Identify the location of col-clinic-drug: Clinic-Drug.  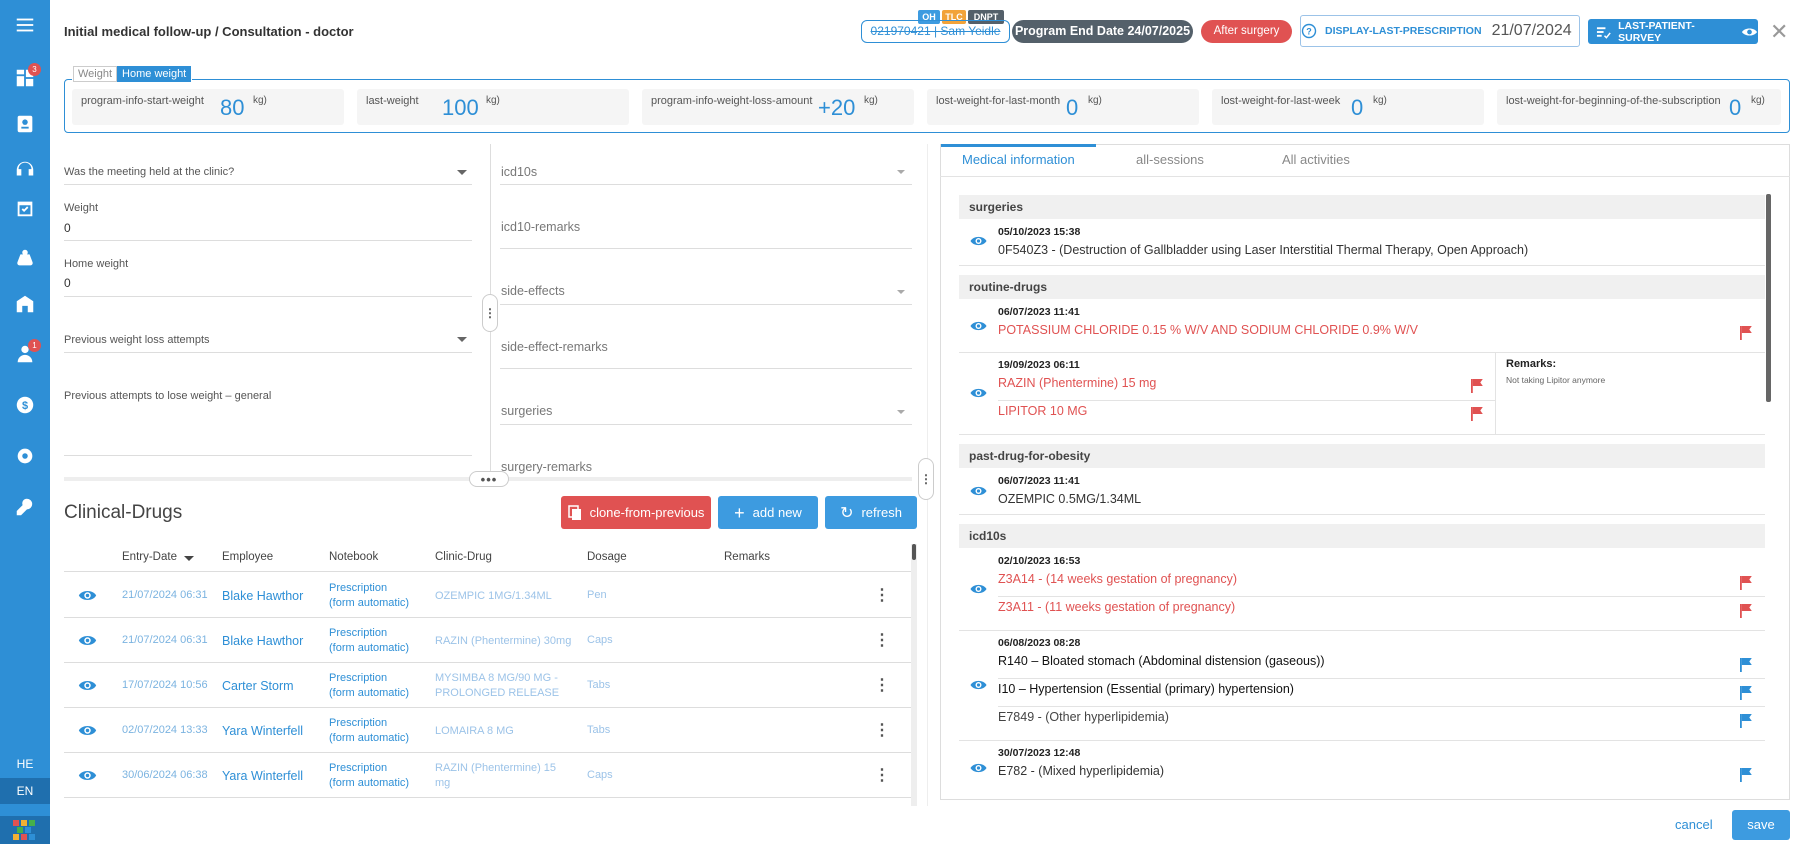
(463, 557).